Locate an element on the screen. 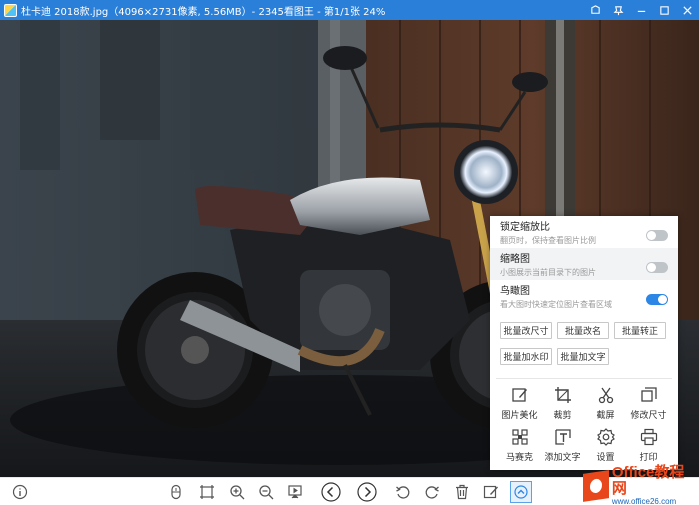 This screenshot has width=699, height=505. fit-icon is located at coordinates (207, 492).